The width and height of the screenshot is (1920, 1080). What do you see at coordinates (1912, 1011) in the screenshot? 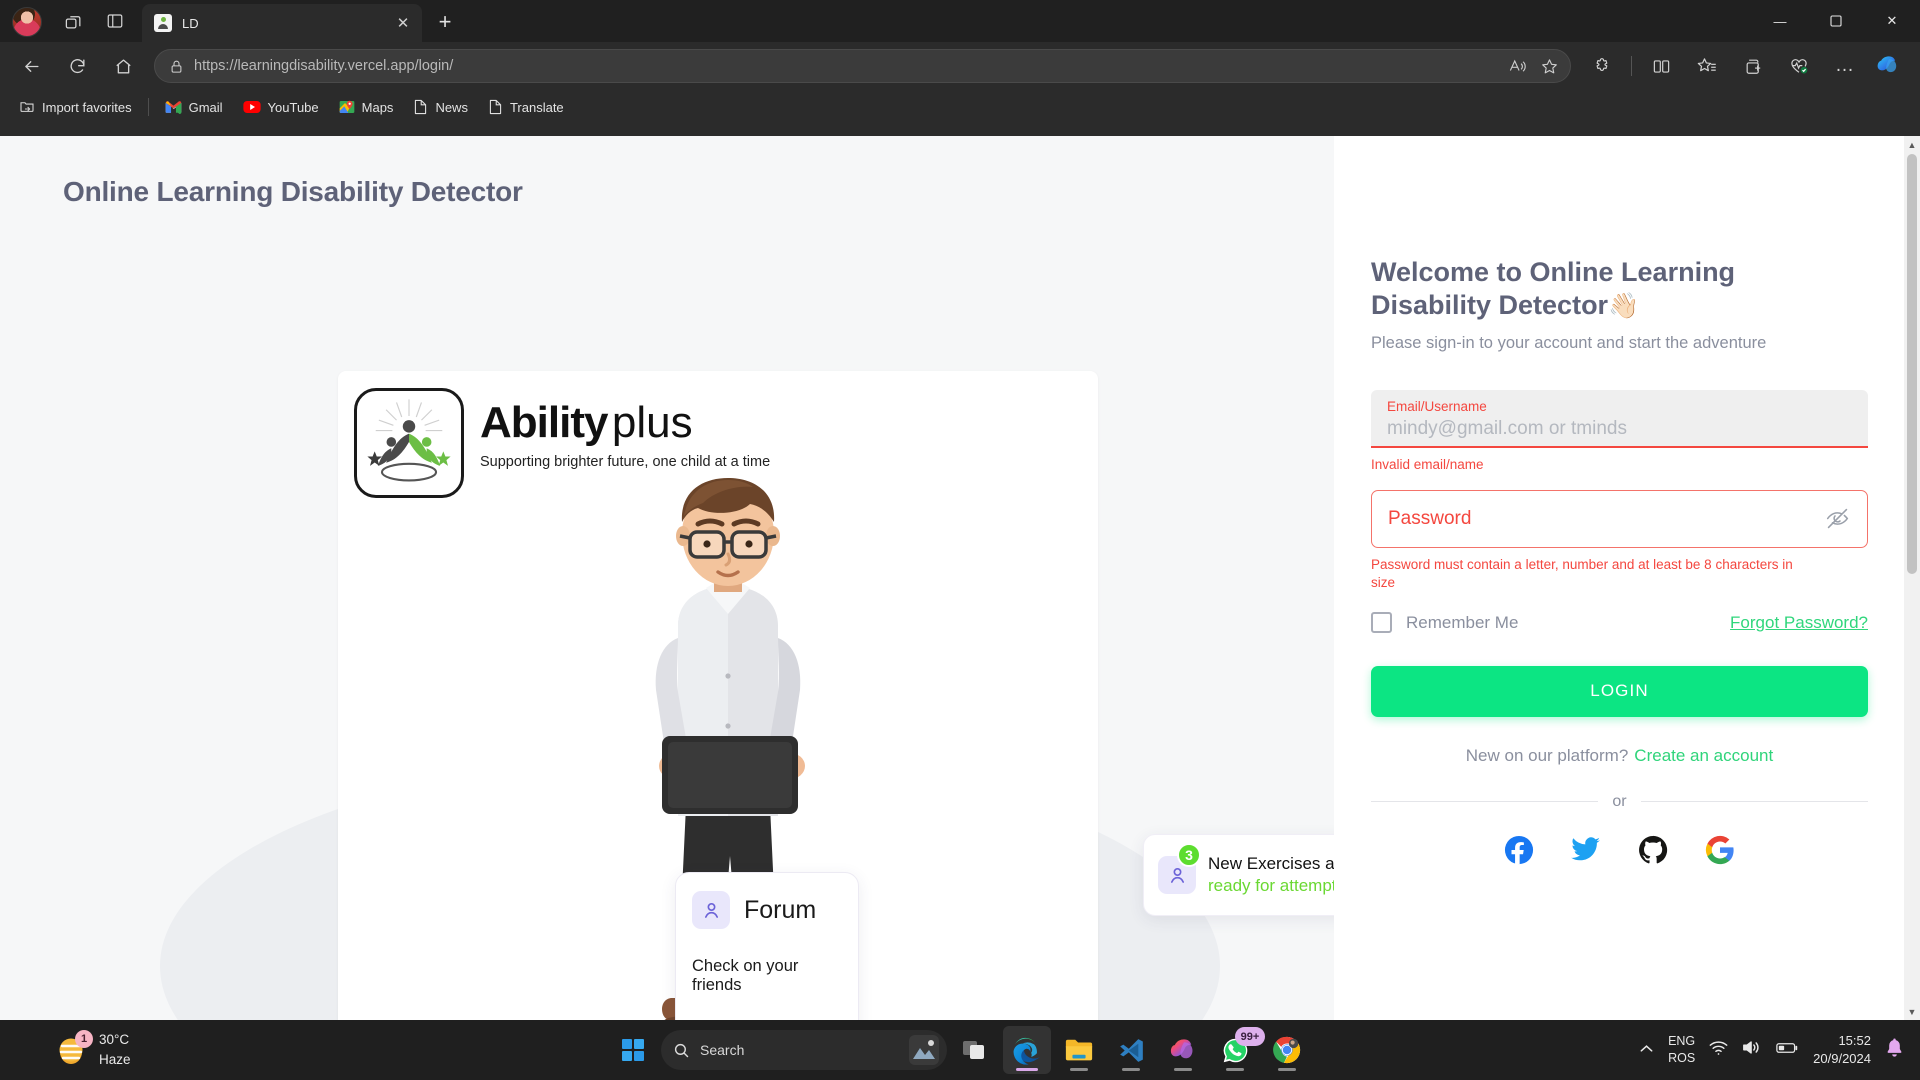
I see `scroll-down-arrow: ▼` at bounding box center [1912, 1011].